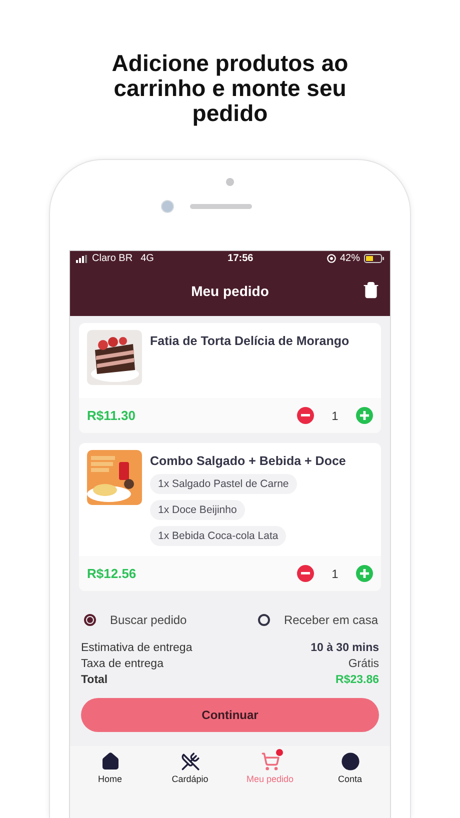  What do you see at coordinates (241, 258) in the screenshot?
I see `time-text: 17:56` at bounding box center [241, 258].